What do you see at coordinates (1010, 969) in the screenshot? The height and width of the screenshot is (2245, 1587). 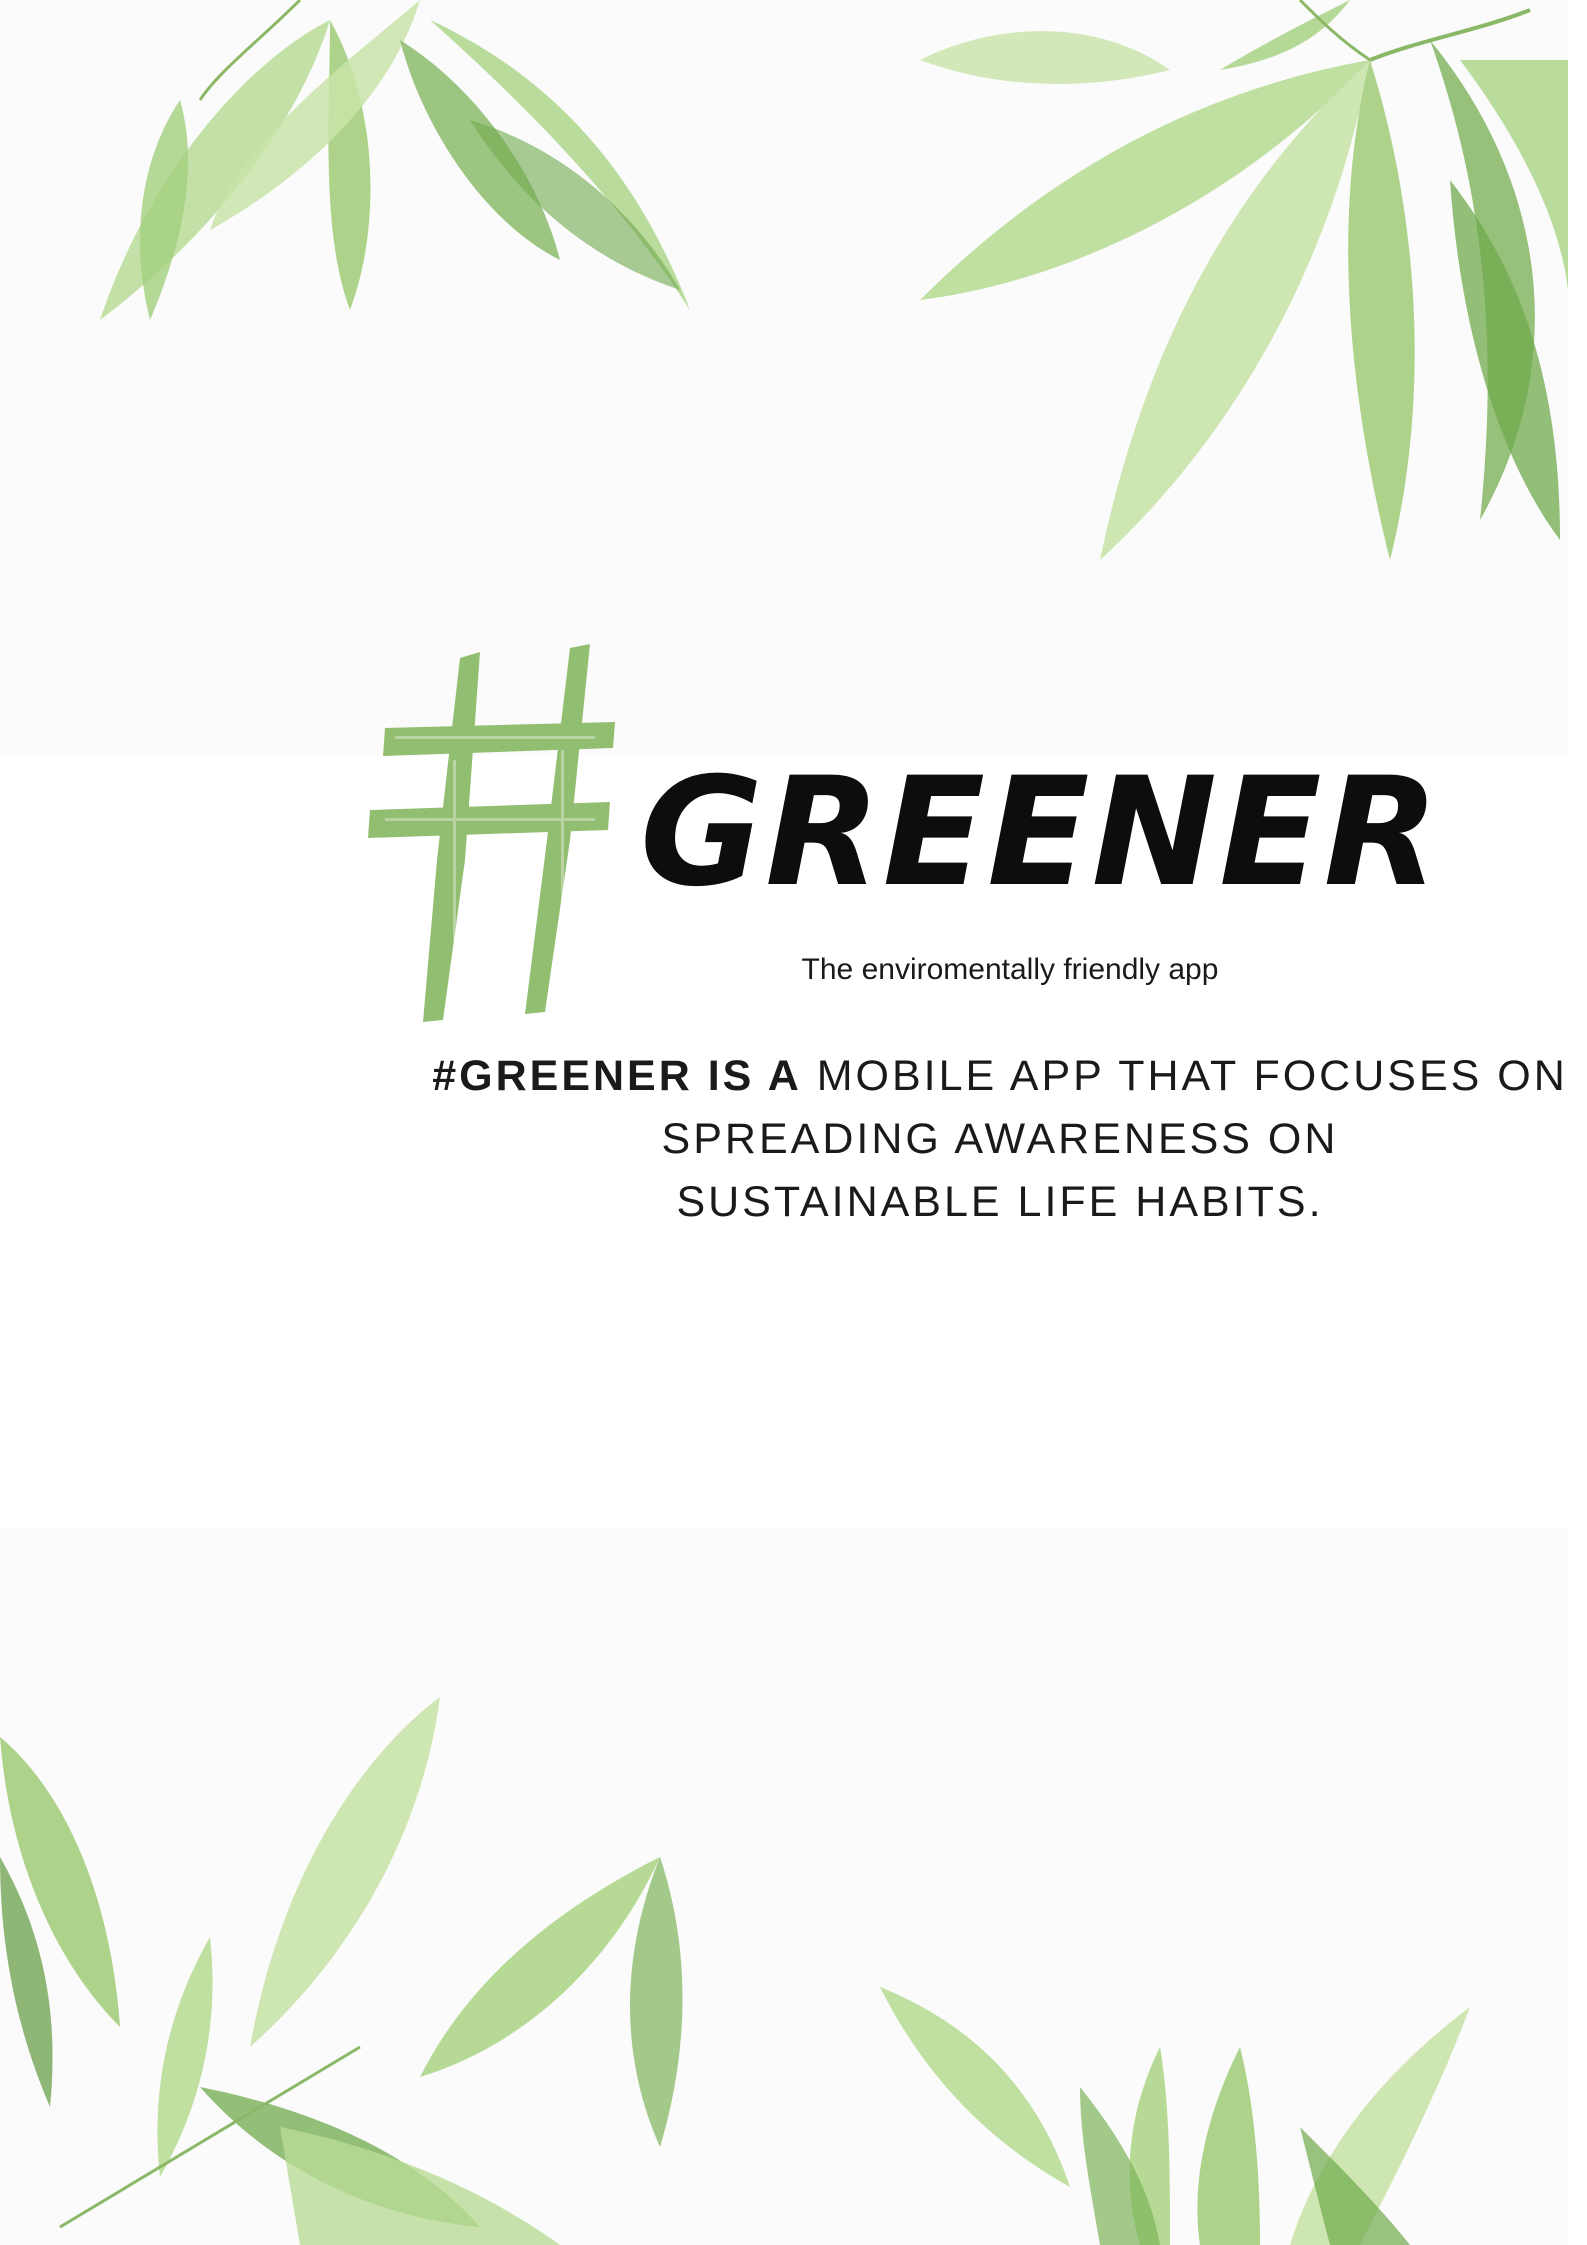 I see `app-tagline: The enviromentally friendly app` at bounding box center [1010, 969].